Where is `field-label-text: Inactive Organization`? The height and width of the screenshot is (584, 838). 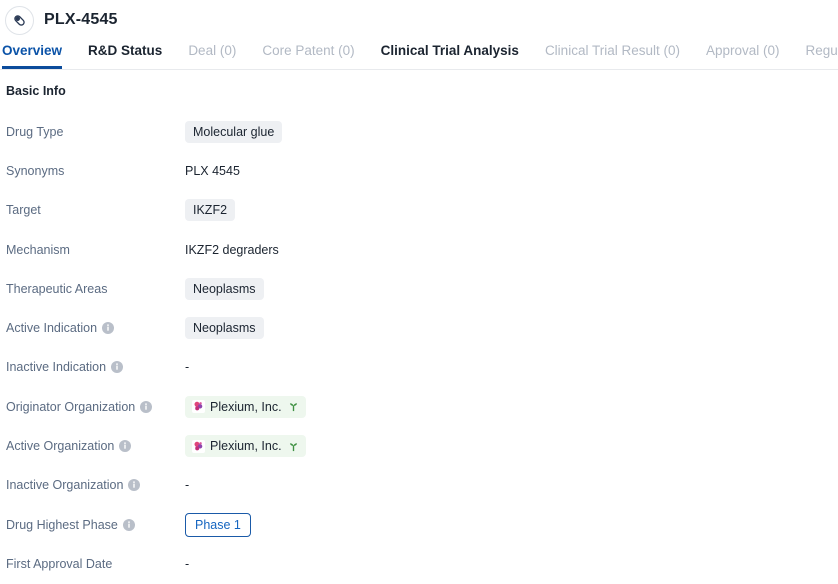
field-label-text: Inactive Organization is located at coordinates (65, 485).